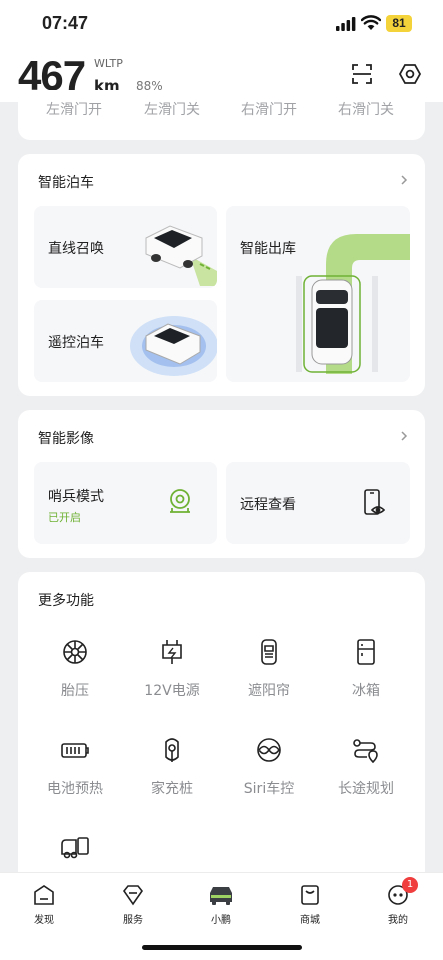 The height and width of the screenshot is (960, 443). I want to click on vehicle-device-icon, so click(75, 848).